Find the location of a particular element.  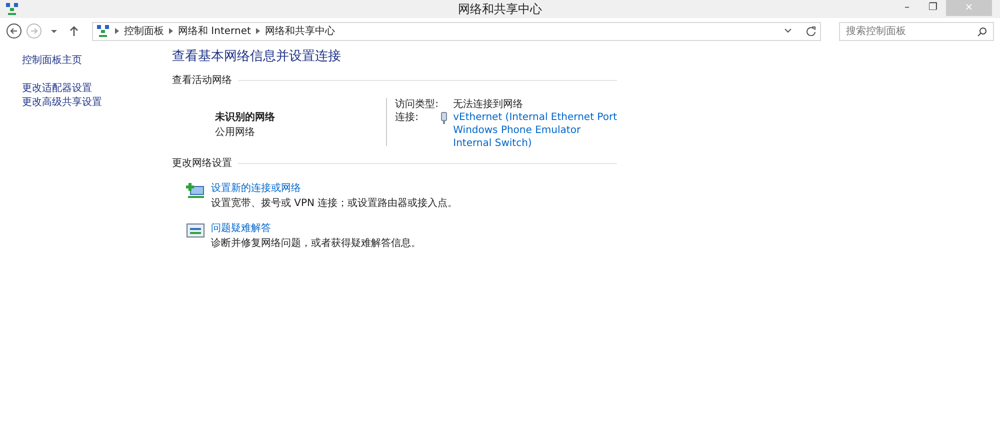

up-arrow-icon is located at coordinates (74, 31).